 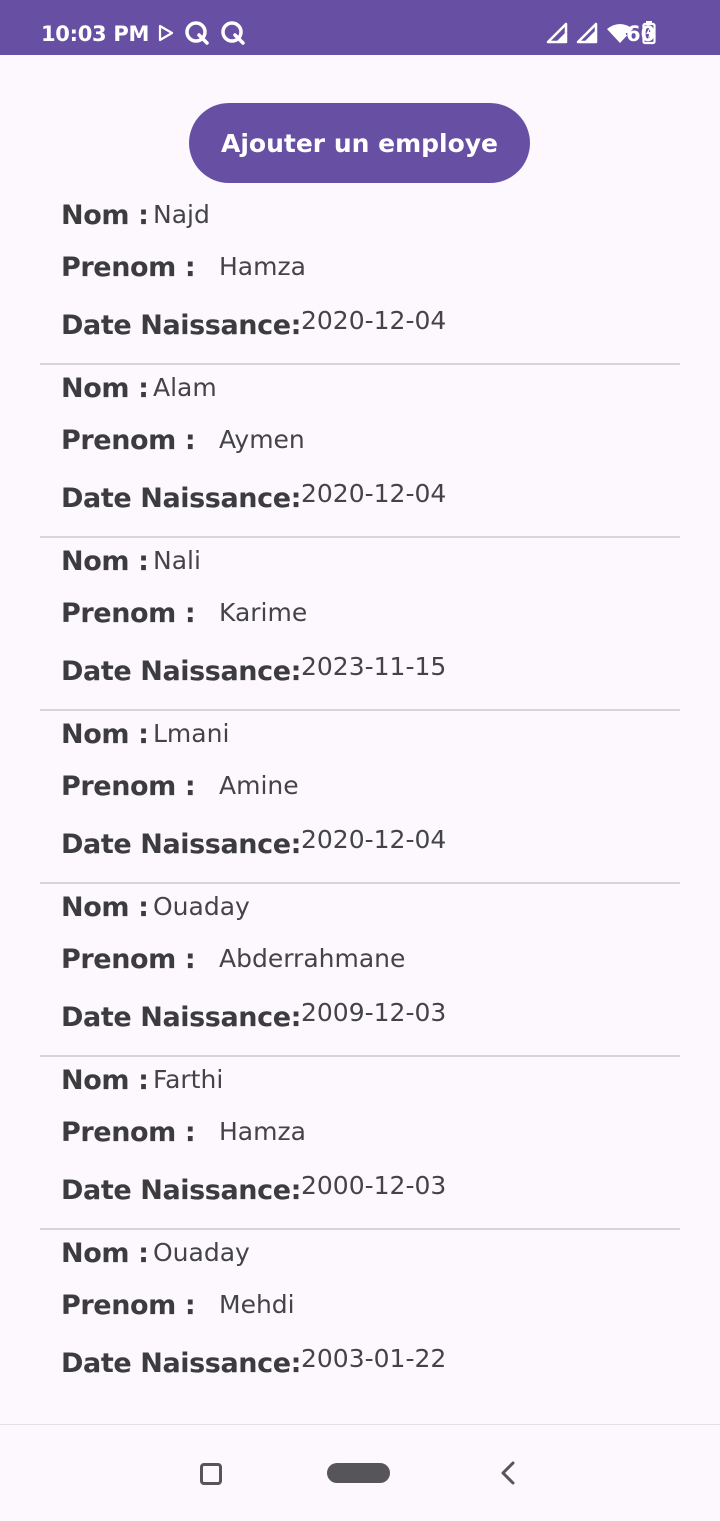 I want to click on recents-icon, so click(x=211, y=1474).